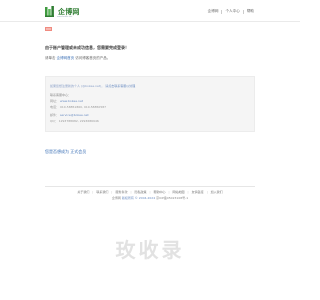 The image size is (320, 300). I want to click on contact-phone: 电话： 010-58851860, 010-58850587, so click(78, 107).